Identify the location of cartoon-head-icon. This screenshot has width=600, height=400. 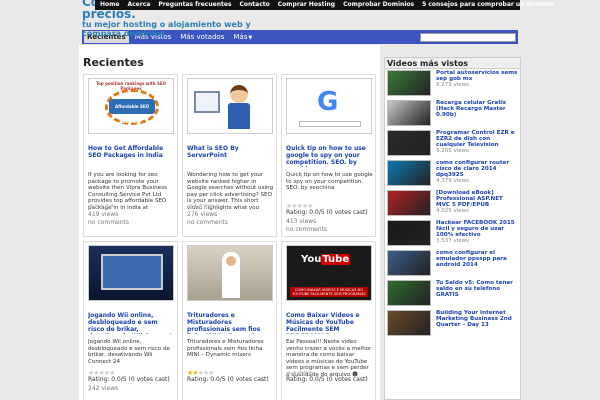
(239, 94).